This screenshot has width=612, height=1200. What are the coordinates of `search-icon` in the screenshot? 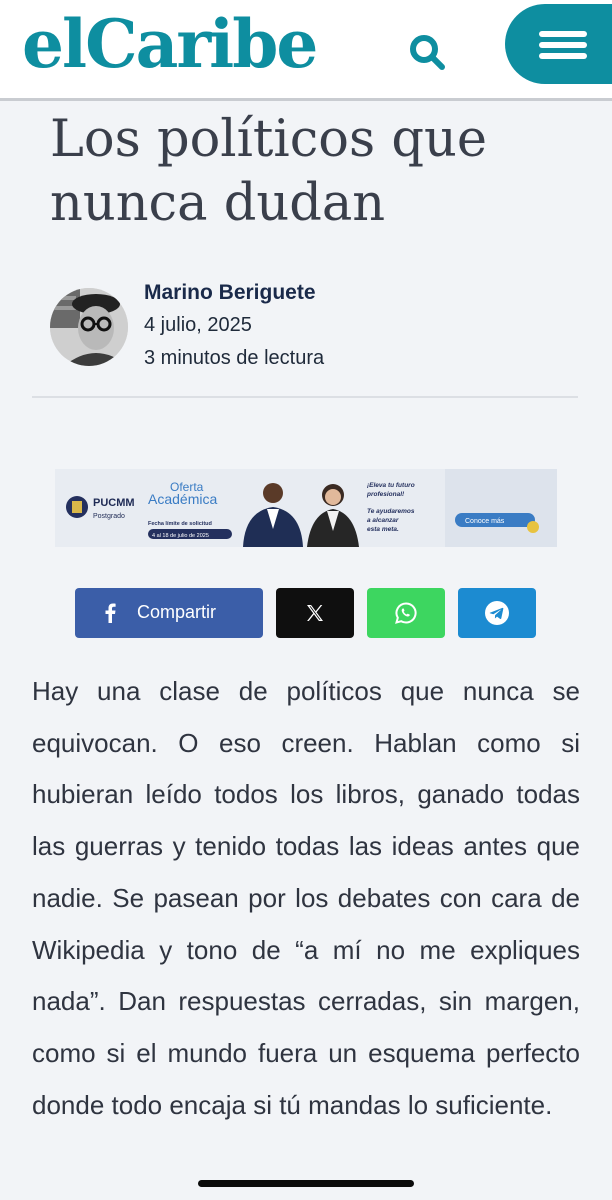 It's located at (427, 52).